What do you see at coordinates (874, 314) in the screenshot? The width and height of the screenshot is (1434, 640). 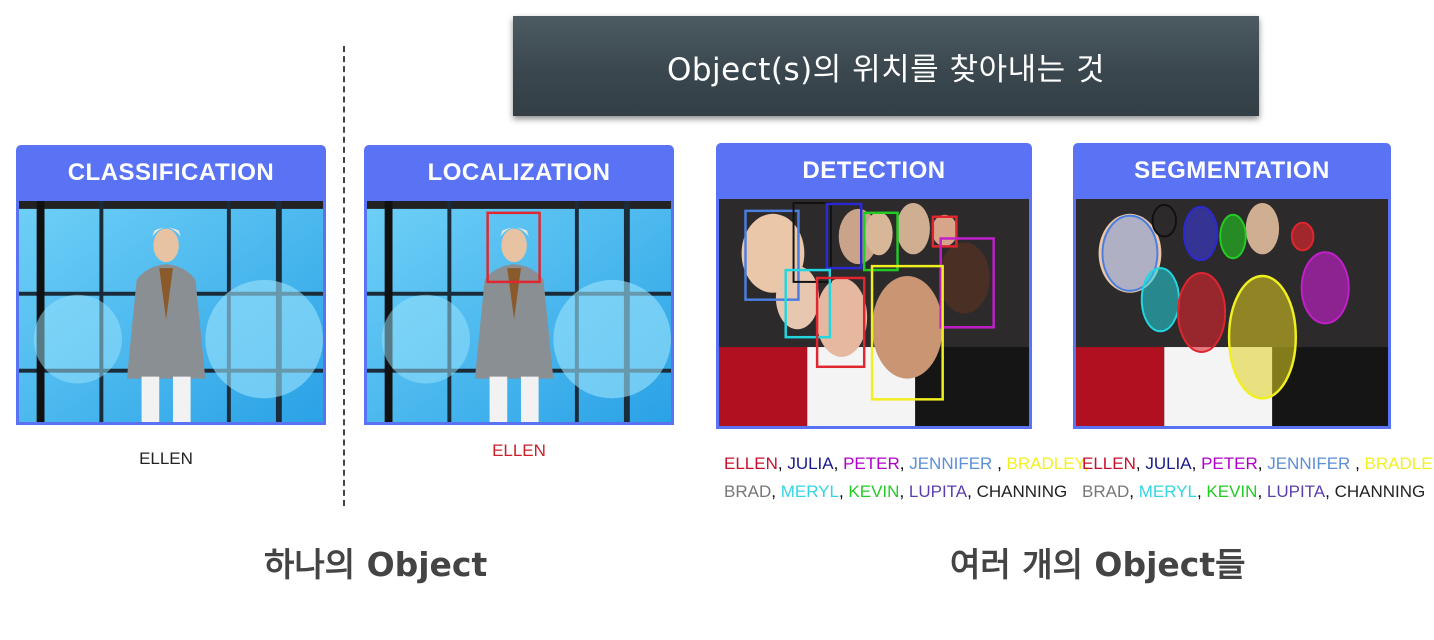 I see `selfie-photo-detection` at bounding box center [874, 314].